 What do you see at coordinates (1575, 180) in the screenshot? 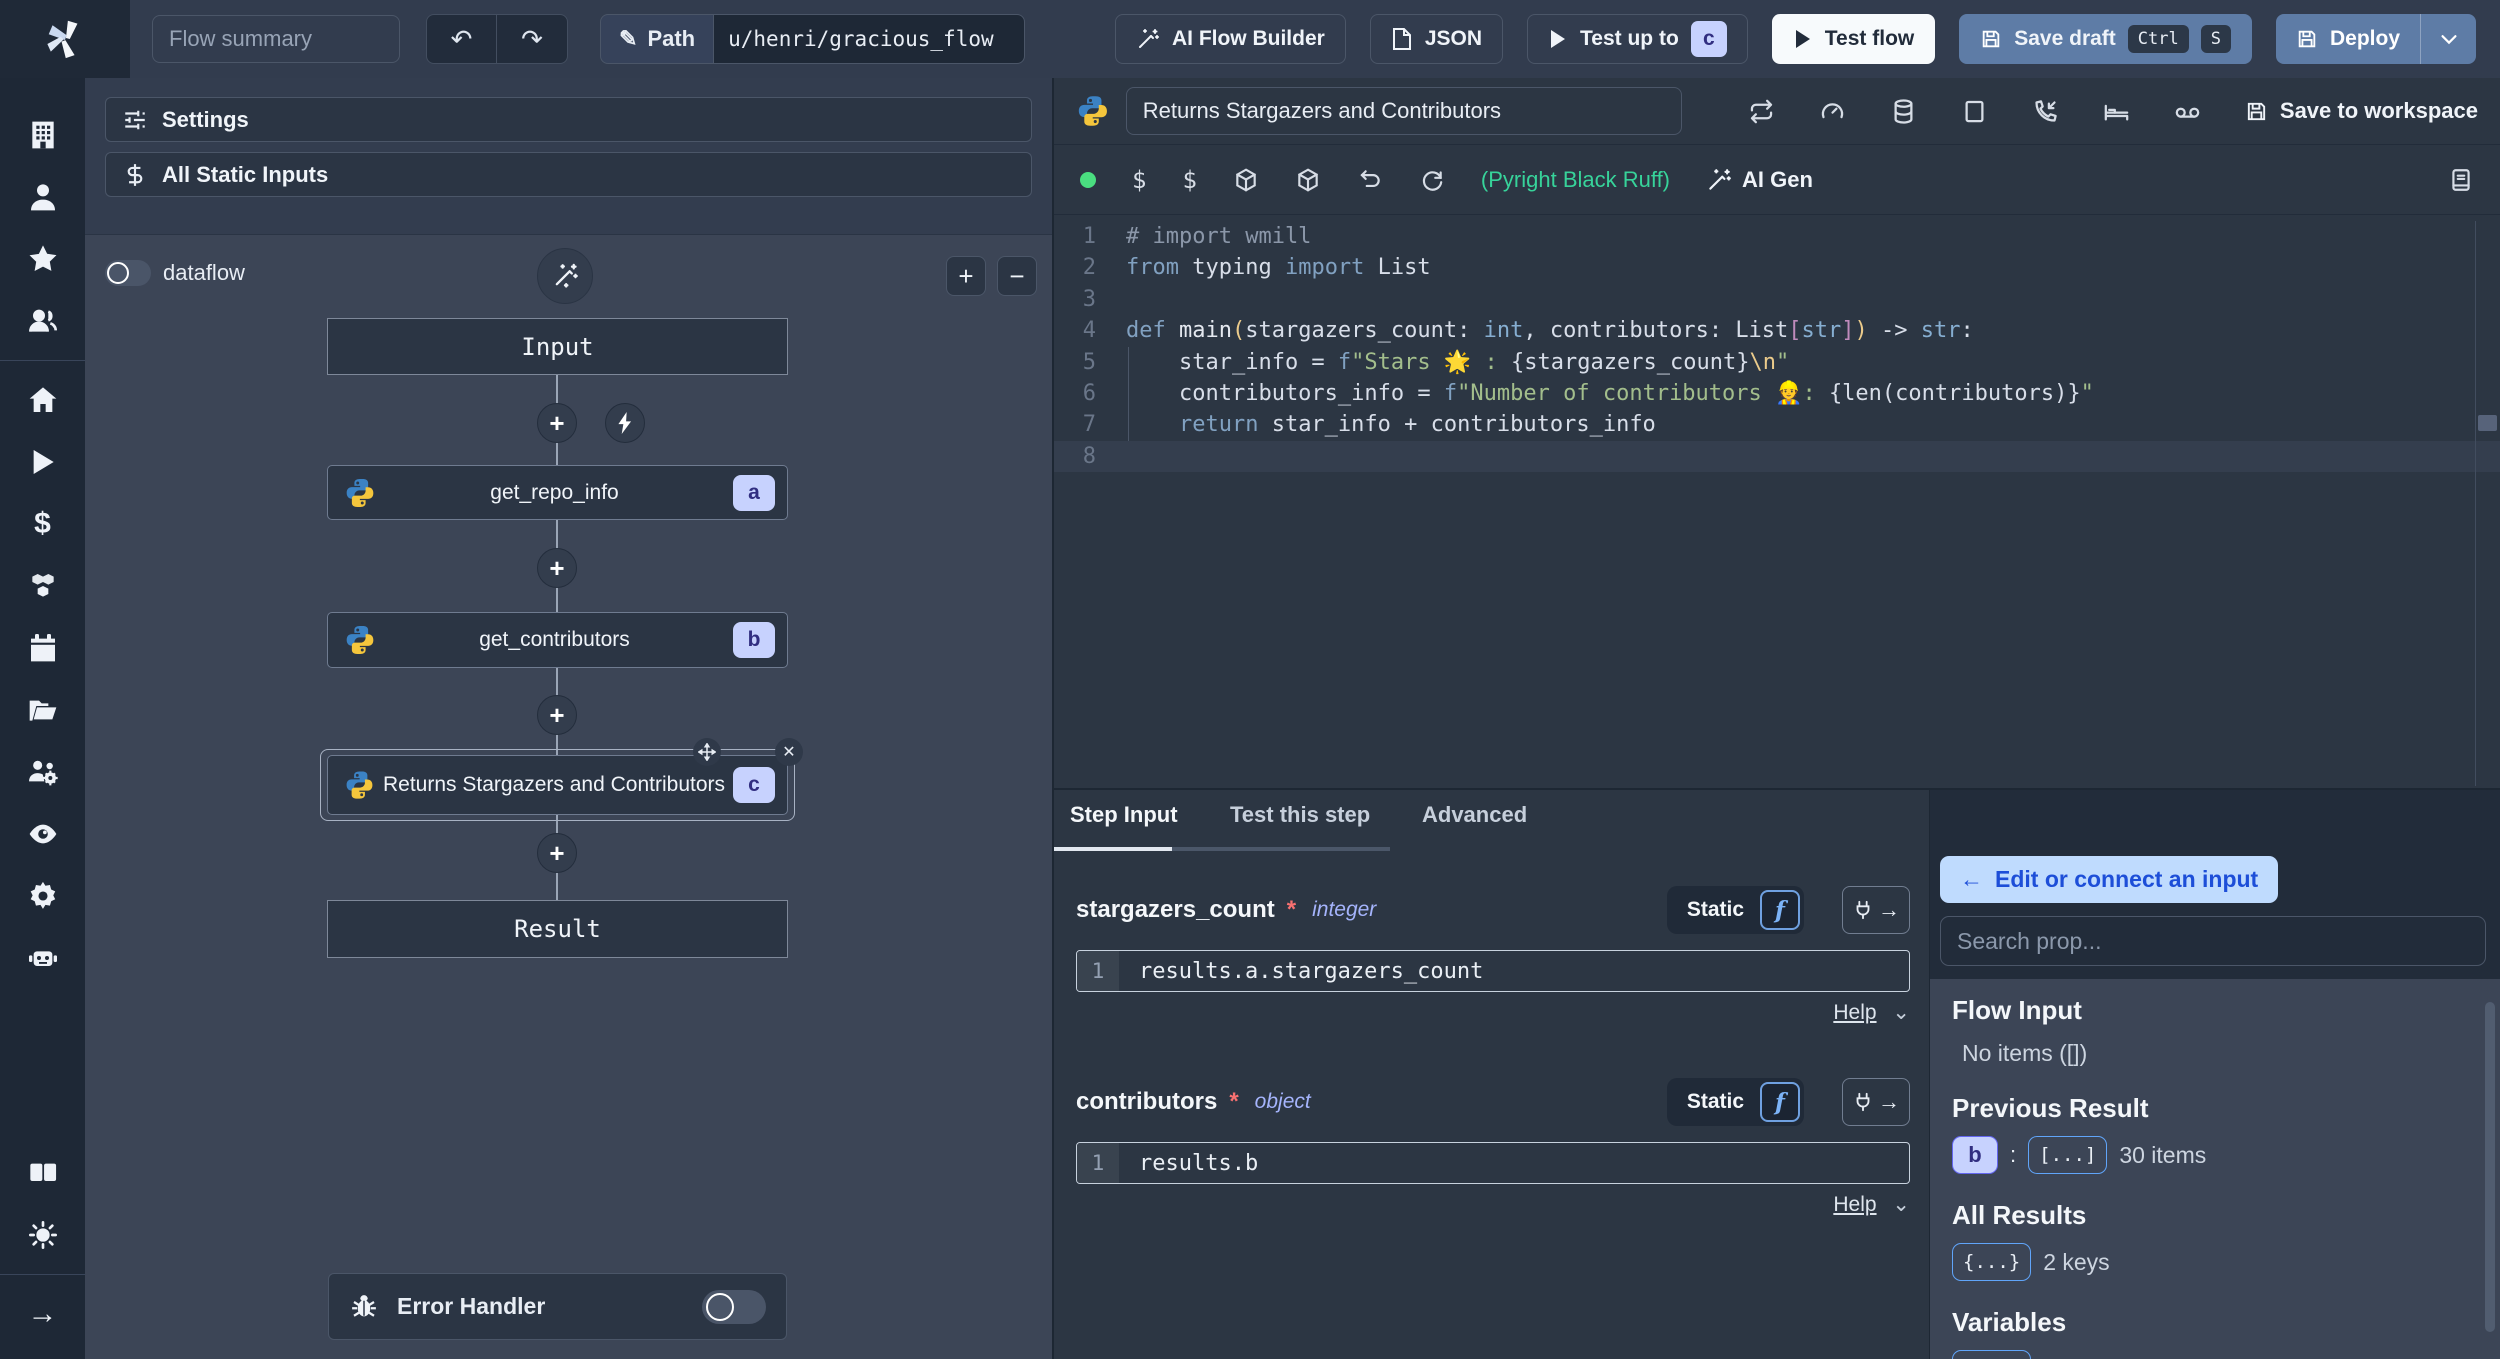
I see `linter-badges: (Pyright Black Ruff)` at bounding box center [1575, 180].